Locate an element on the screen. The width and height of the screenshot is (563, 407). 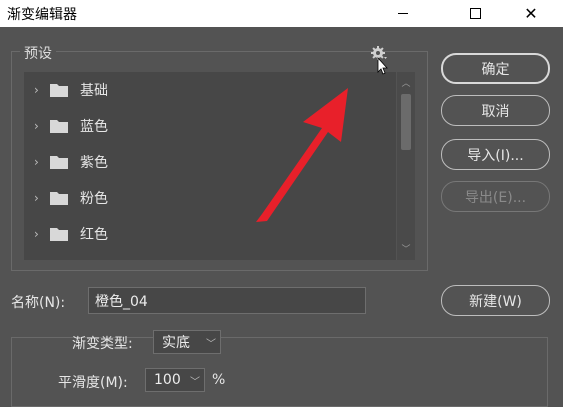
arrow-shape is located at coordinates (302, 155).